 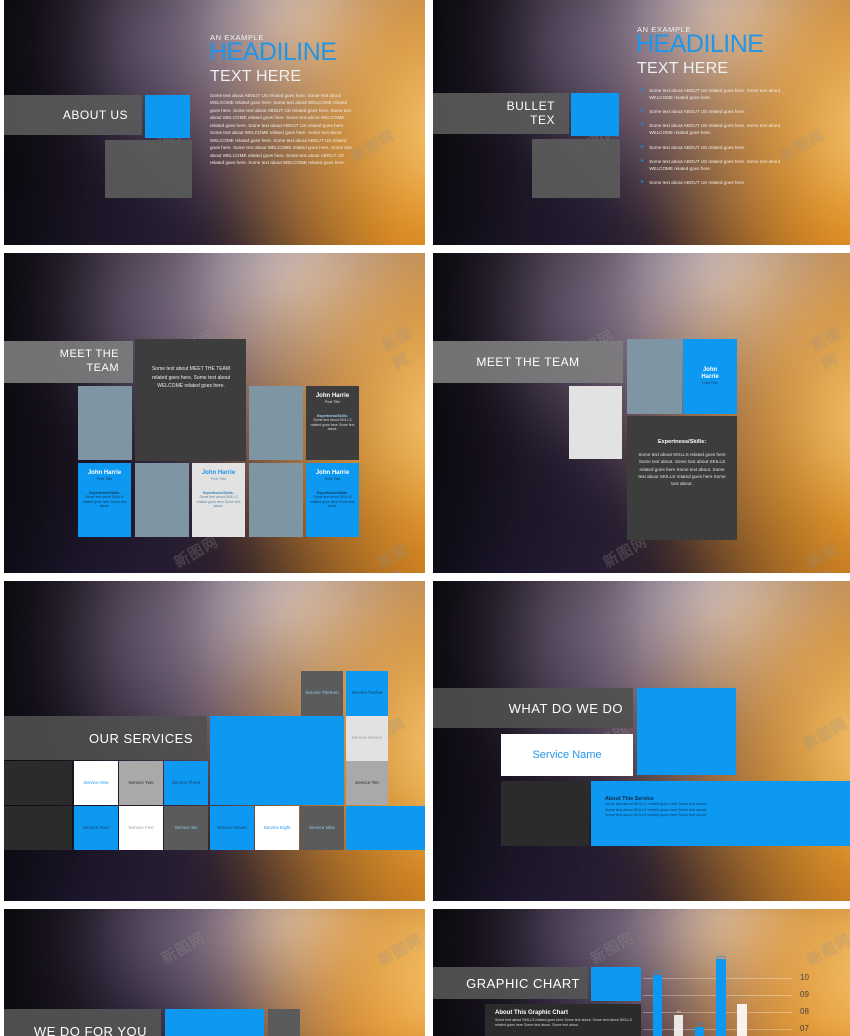 What do you see at coordinates (658, 971) in the screenshot?
I see `chart-bar-value: 98 %` at bounding box center [658, 971].